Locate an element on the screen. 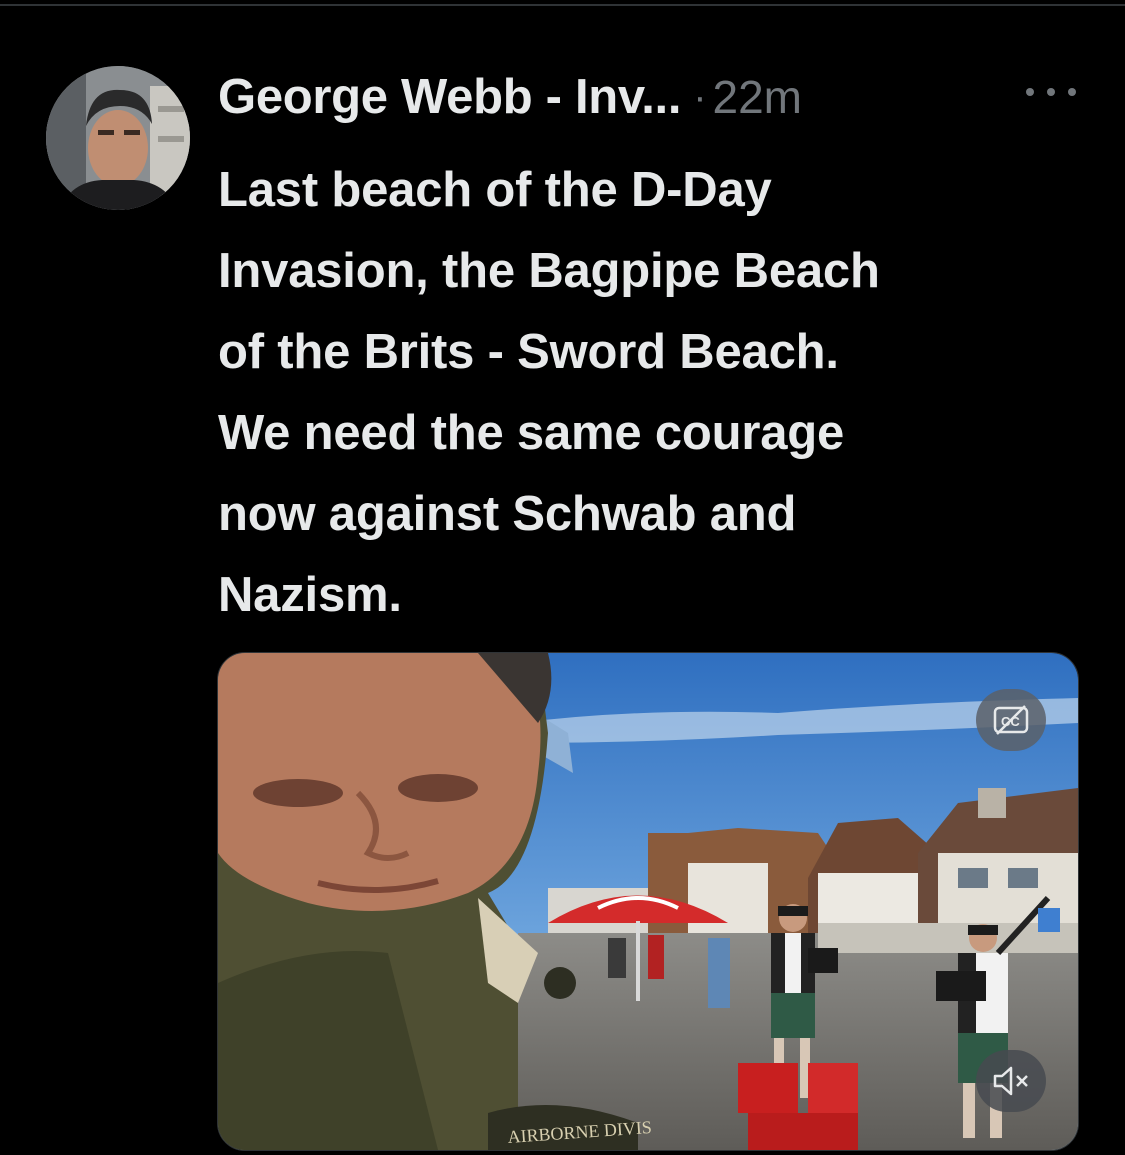 The image size is (1125, 1155). mute-button is located at coordinates (1011, 1081).